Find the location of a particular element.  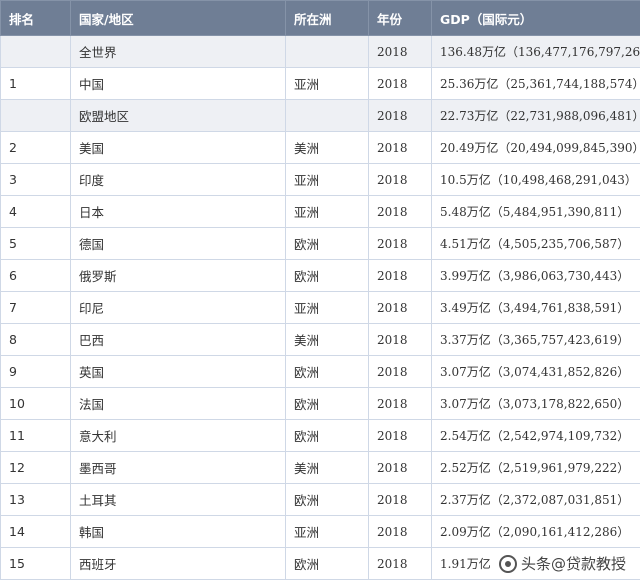

table-row: 13 土耳其 欧洲 2018 2.37万亿（2,372,087,031,851） is located at coordinates (320, 499).